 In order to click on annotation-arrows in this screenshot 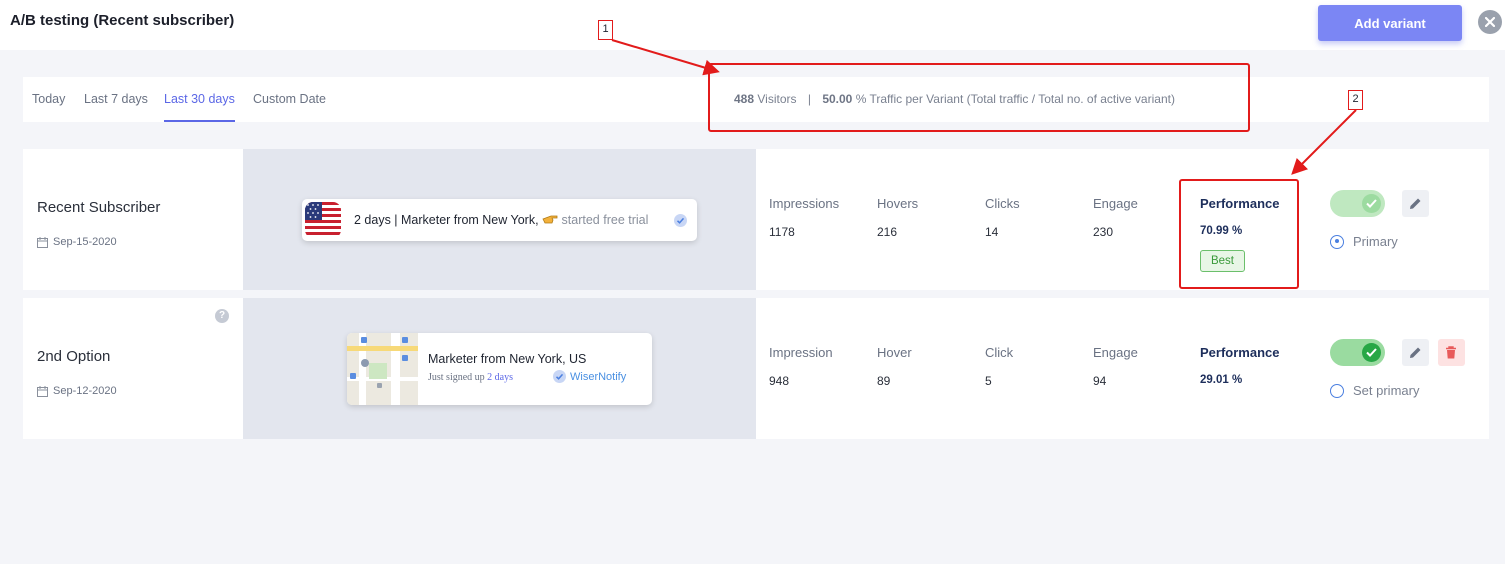, I will do `click(984, 107)`.